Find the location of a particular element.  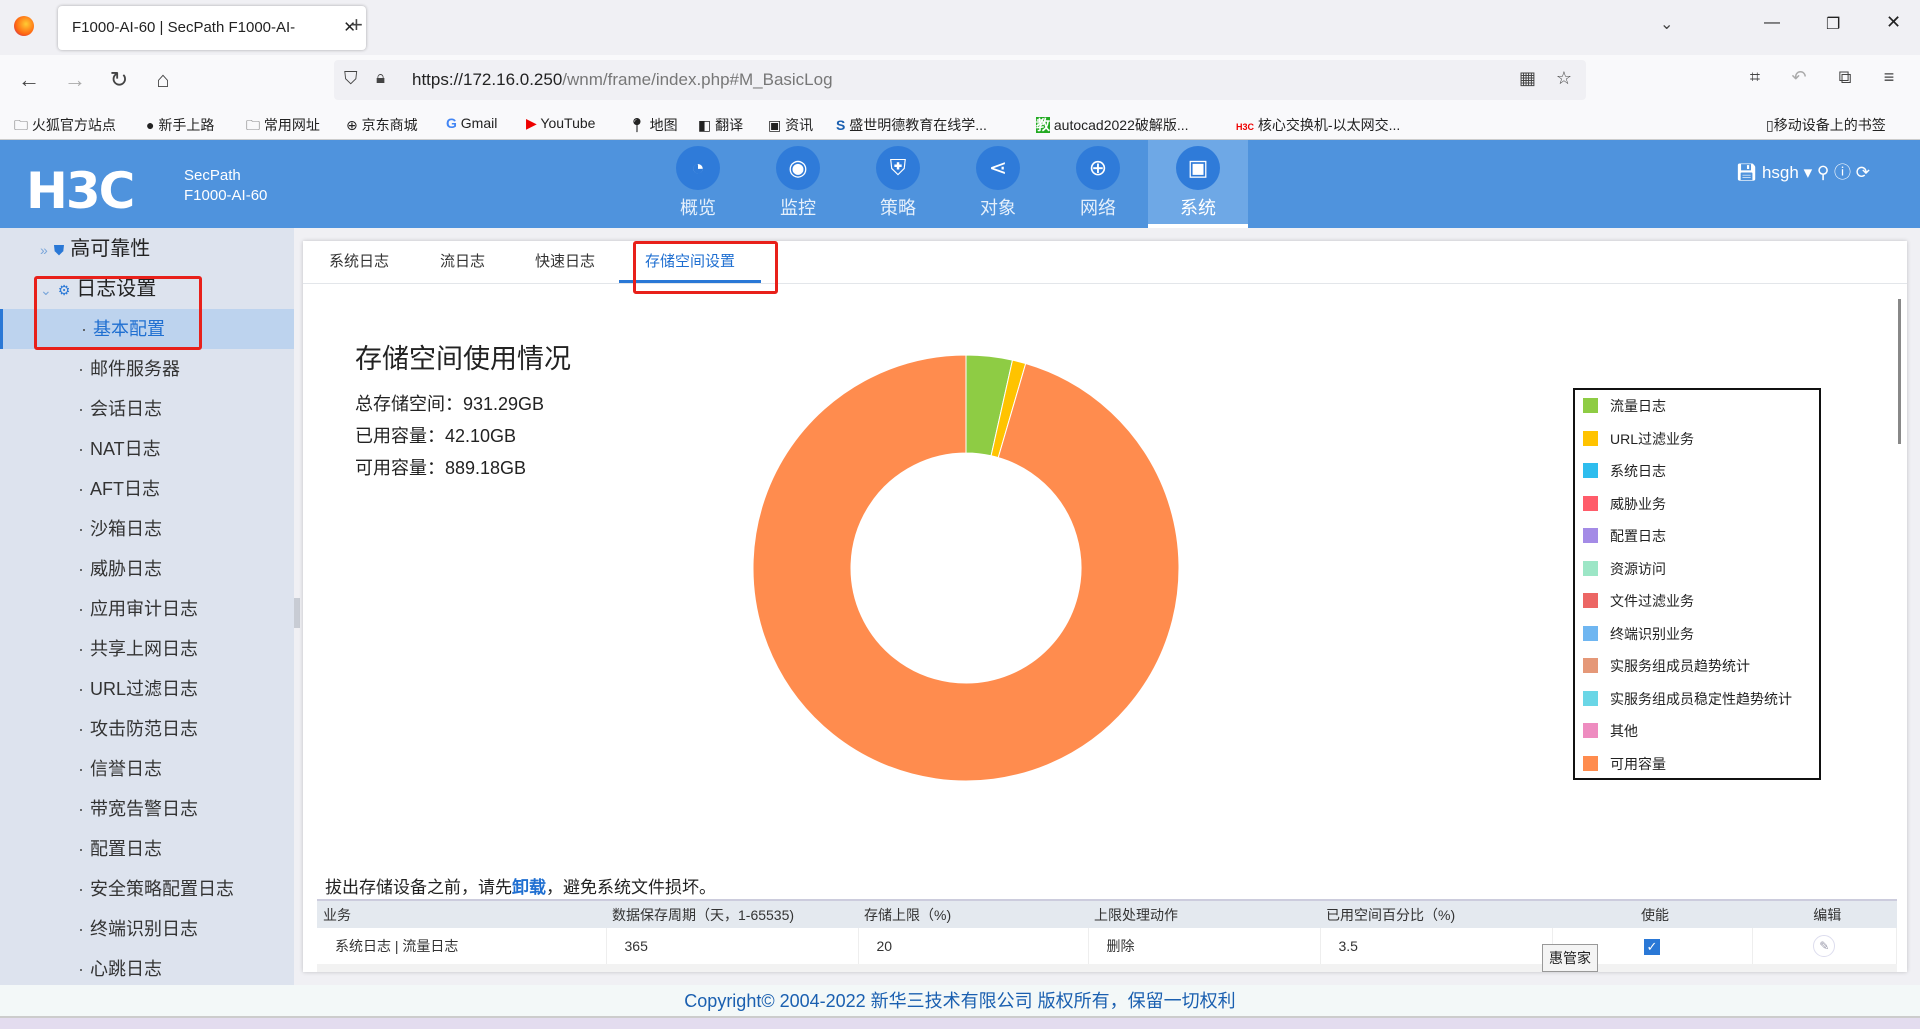

user-menu: hsgh is located at coordinates (1780, 172).